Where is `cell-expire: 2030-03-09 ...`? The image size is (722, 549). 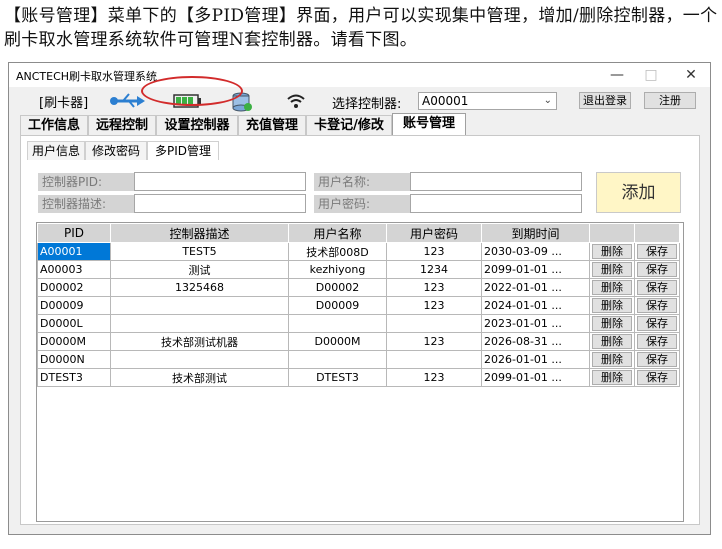 cell-expire: 2030-03-09 ... is located at coordinates (535, 251).